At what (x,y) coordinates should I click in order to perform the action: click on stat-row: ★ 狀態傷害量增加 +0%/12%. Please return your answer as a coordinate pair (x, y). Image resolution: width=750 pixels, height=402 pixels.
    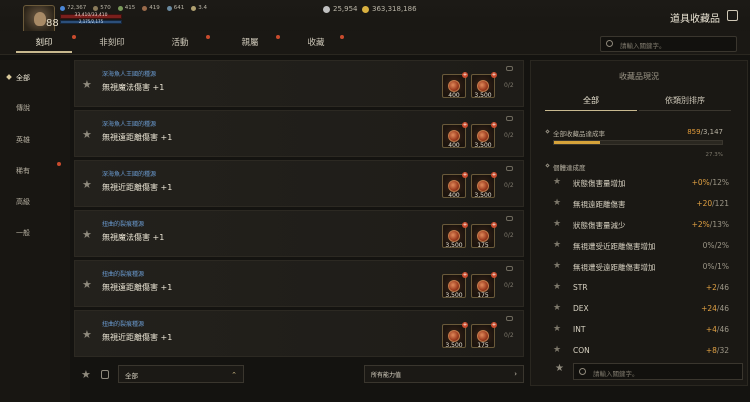
    Looking at the image, I should click on (641, 184).